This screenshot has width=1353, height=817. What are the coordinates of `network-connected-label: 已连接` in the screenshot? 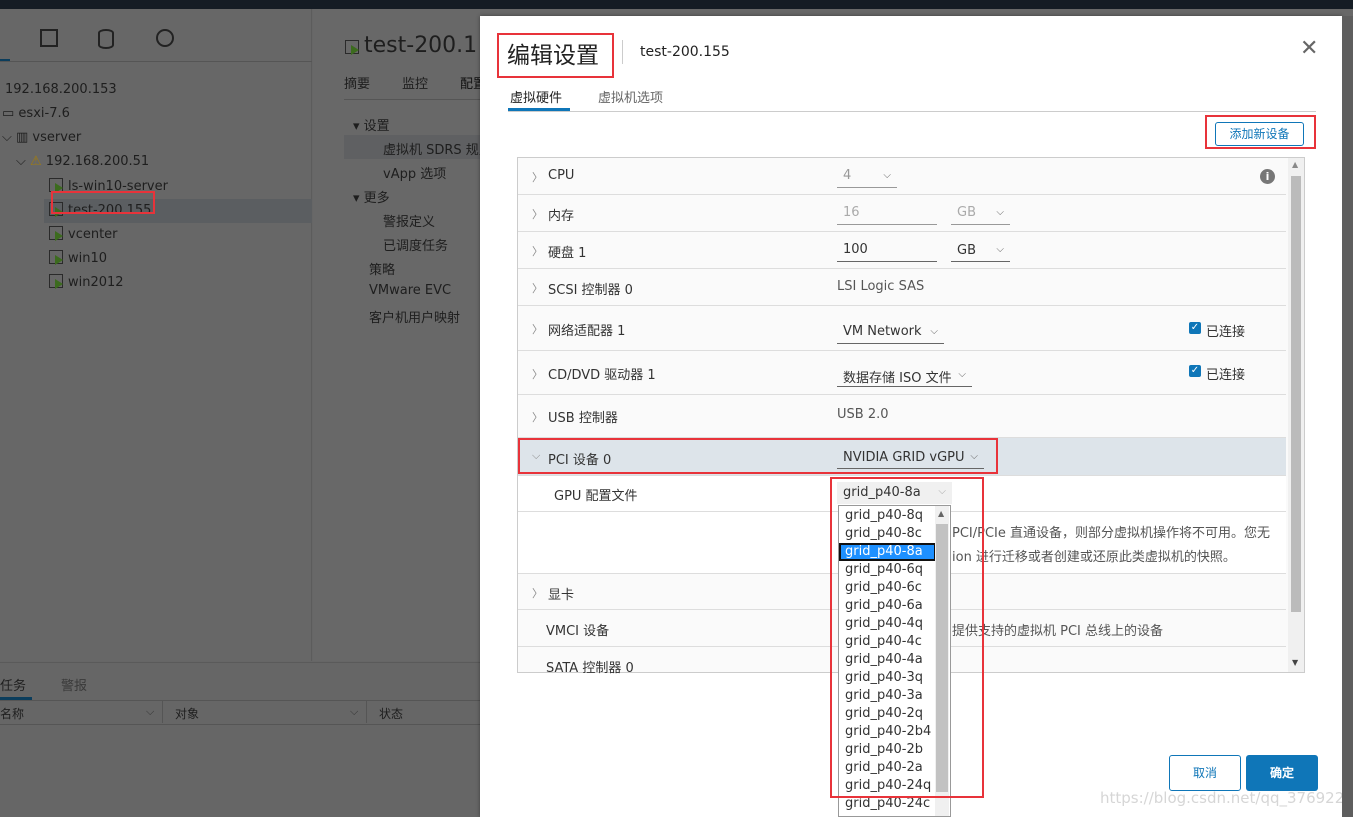 It's located at (1226, 332).